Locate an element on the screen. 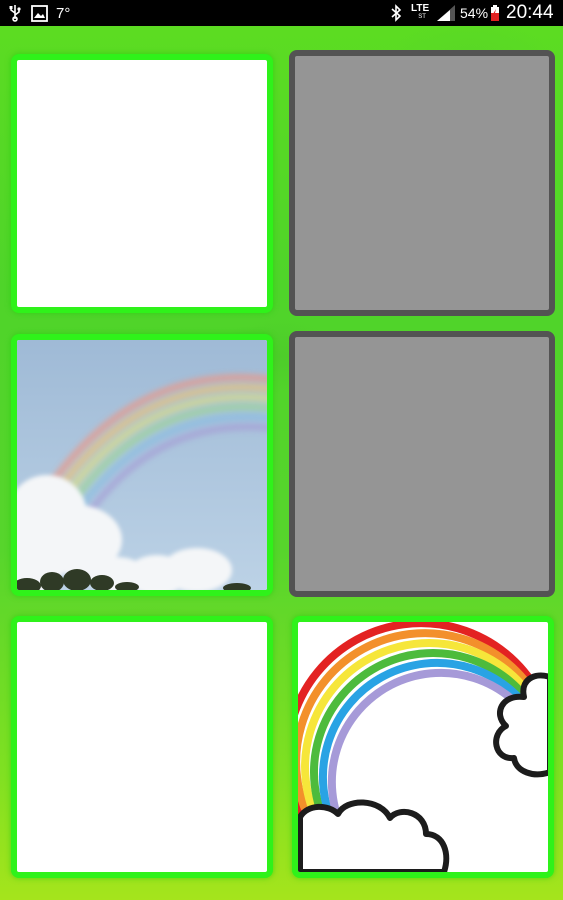 The image size is (563, 900). memory-card-2-face-down is located at coordinates (422, 183).